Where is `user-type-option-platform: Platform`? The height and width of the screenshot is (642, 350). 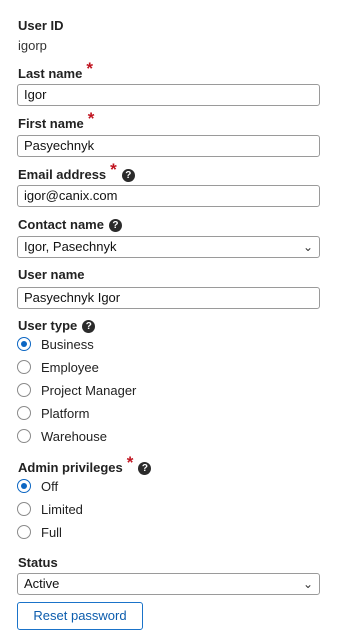
user-type-option-platform: Platform is located at coordinates (53, 413).